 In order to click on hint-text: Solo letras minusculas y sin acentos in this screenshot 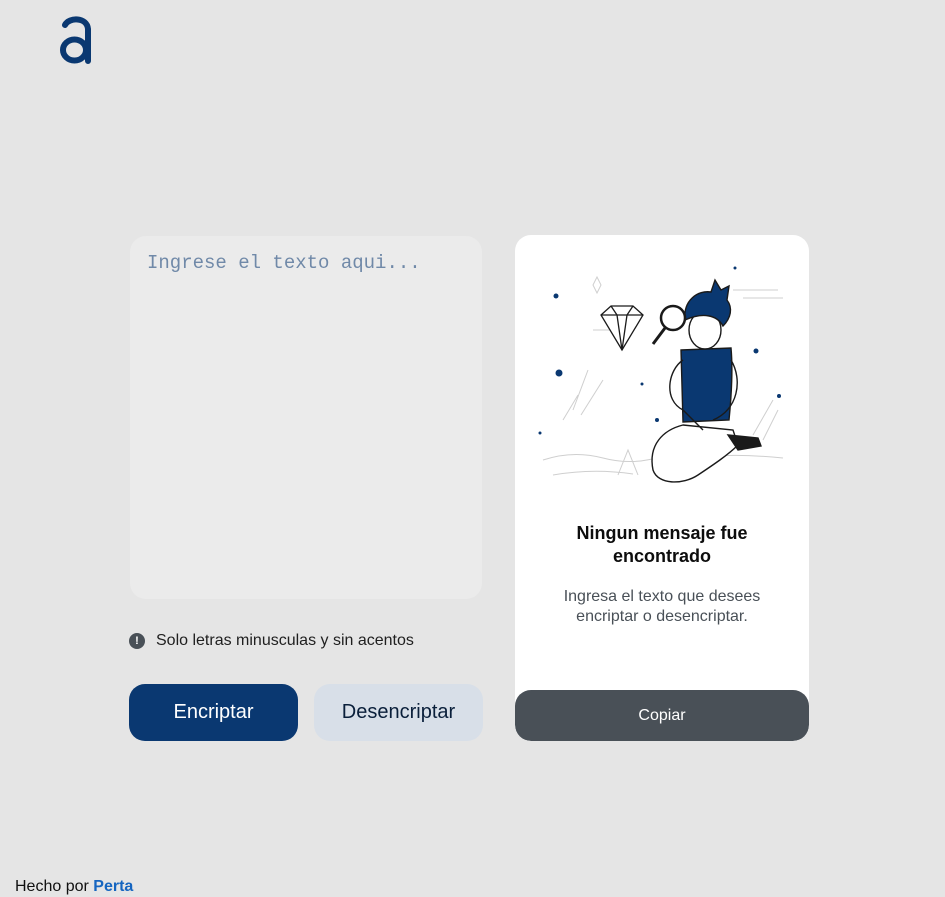, I will do `click(285, 640)`.